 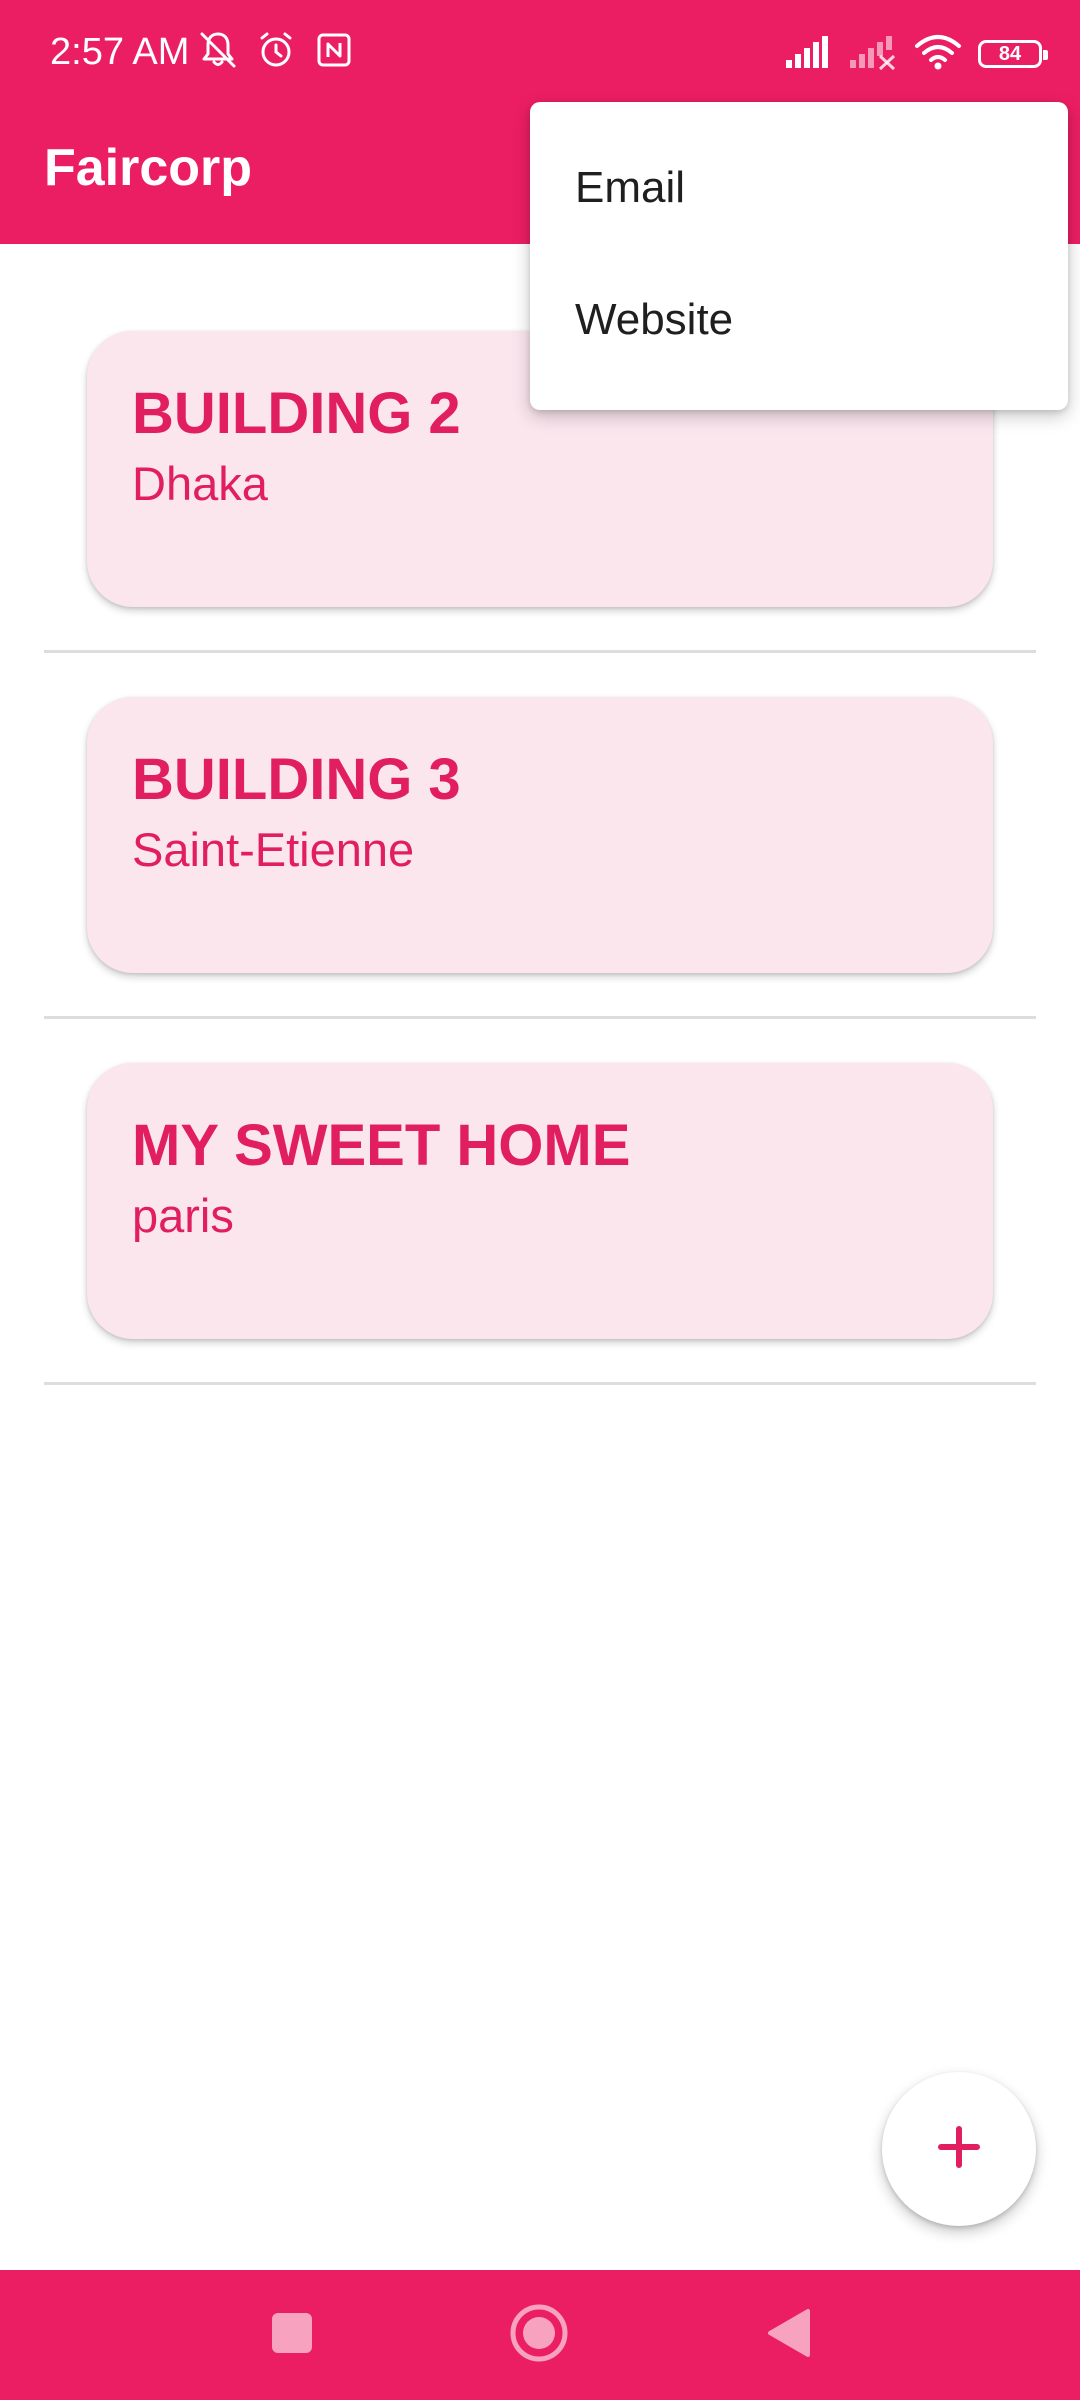 What do you see at coordinates (630, 187) in the screenshot?
I see `menu-item-label: Email` at bounding box center [630, 187].